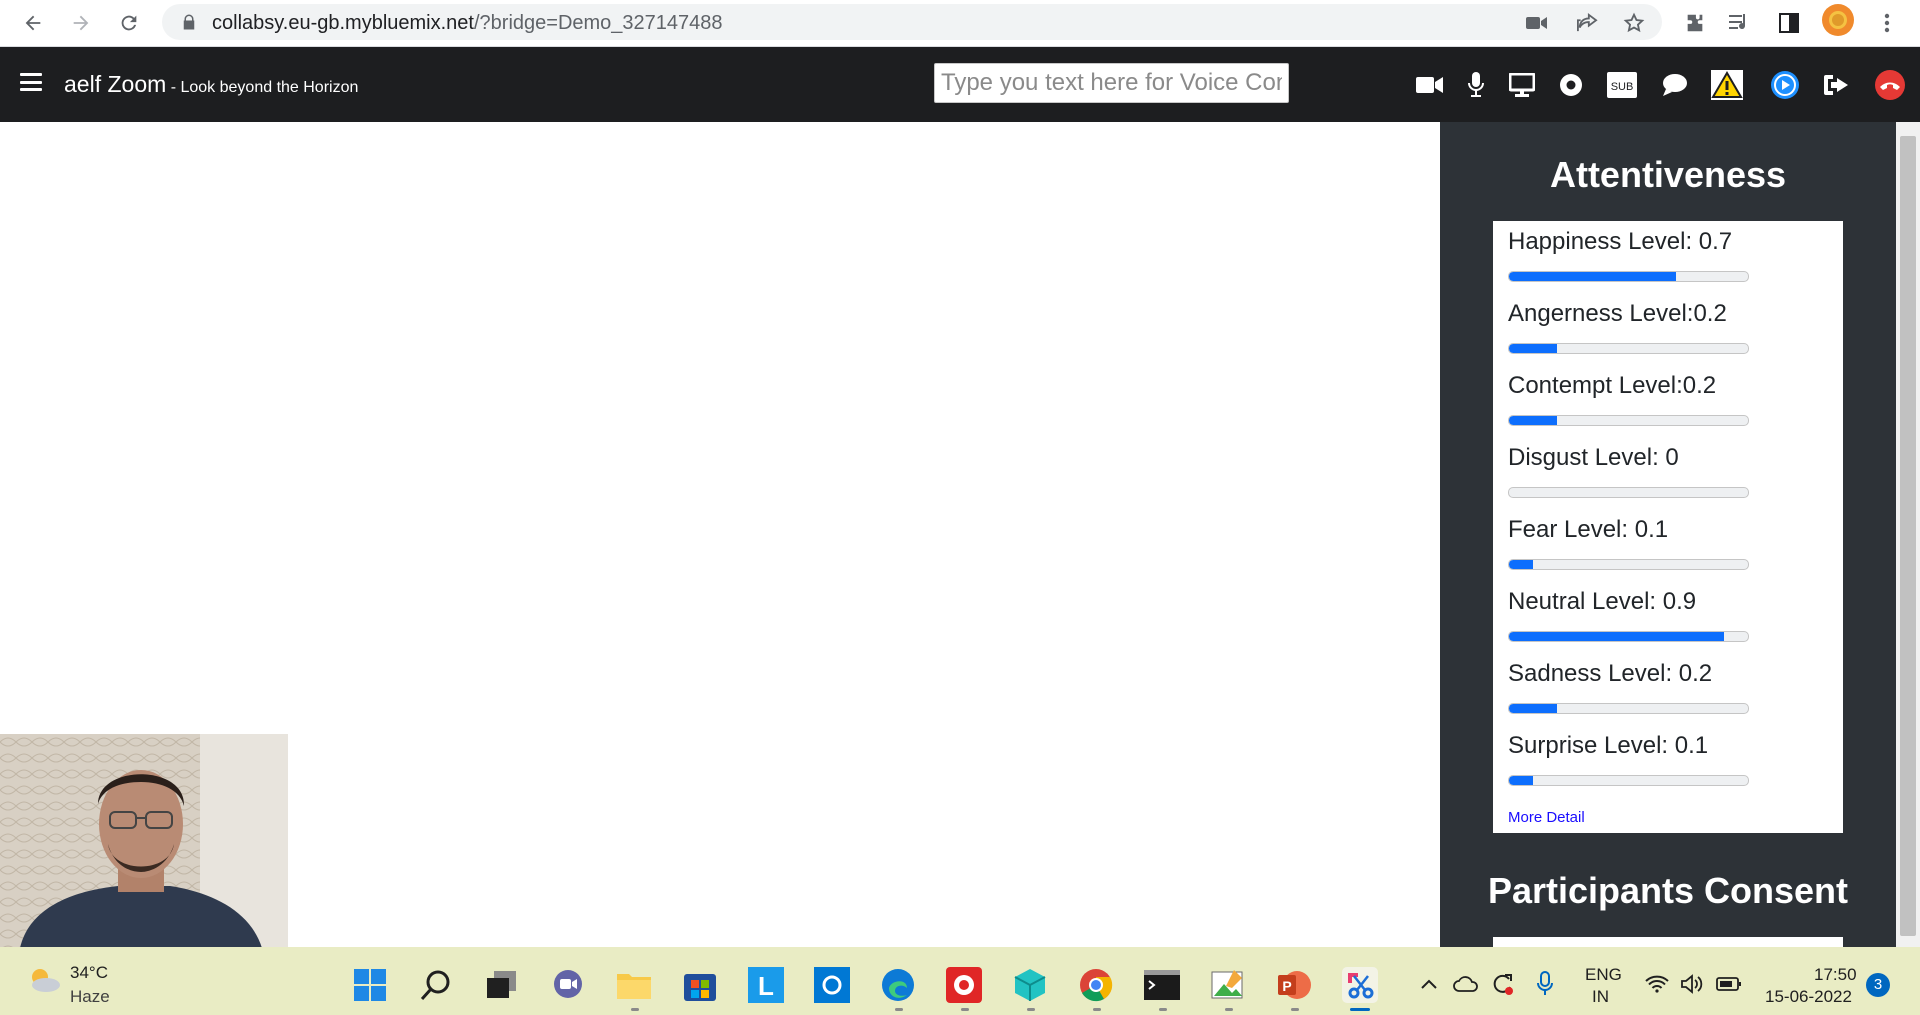  I want to click on sidepanel-icon, so click(1789, 23).